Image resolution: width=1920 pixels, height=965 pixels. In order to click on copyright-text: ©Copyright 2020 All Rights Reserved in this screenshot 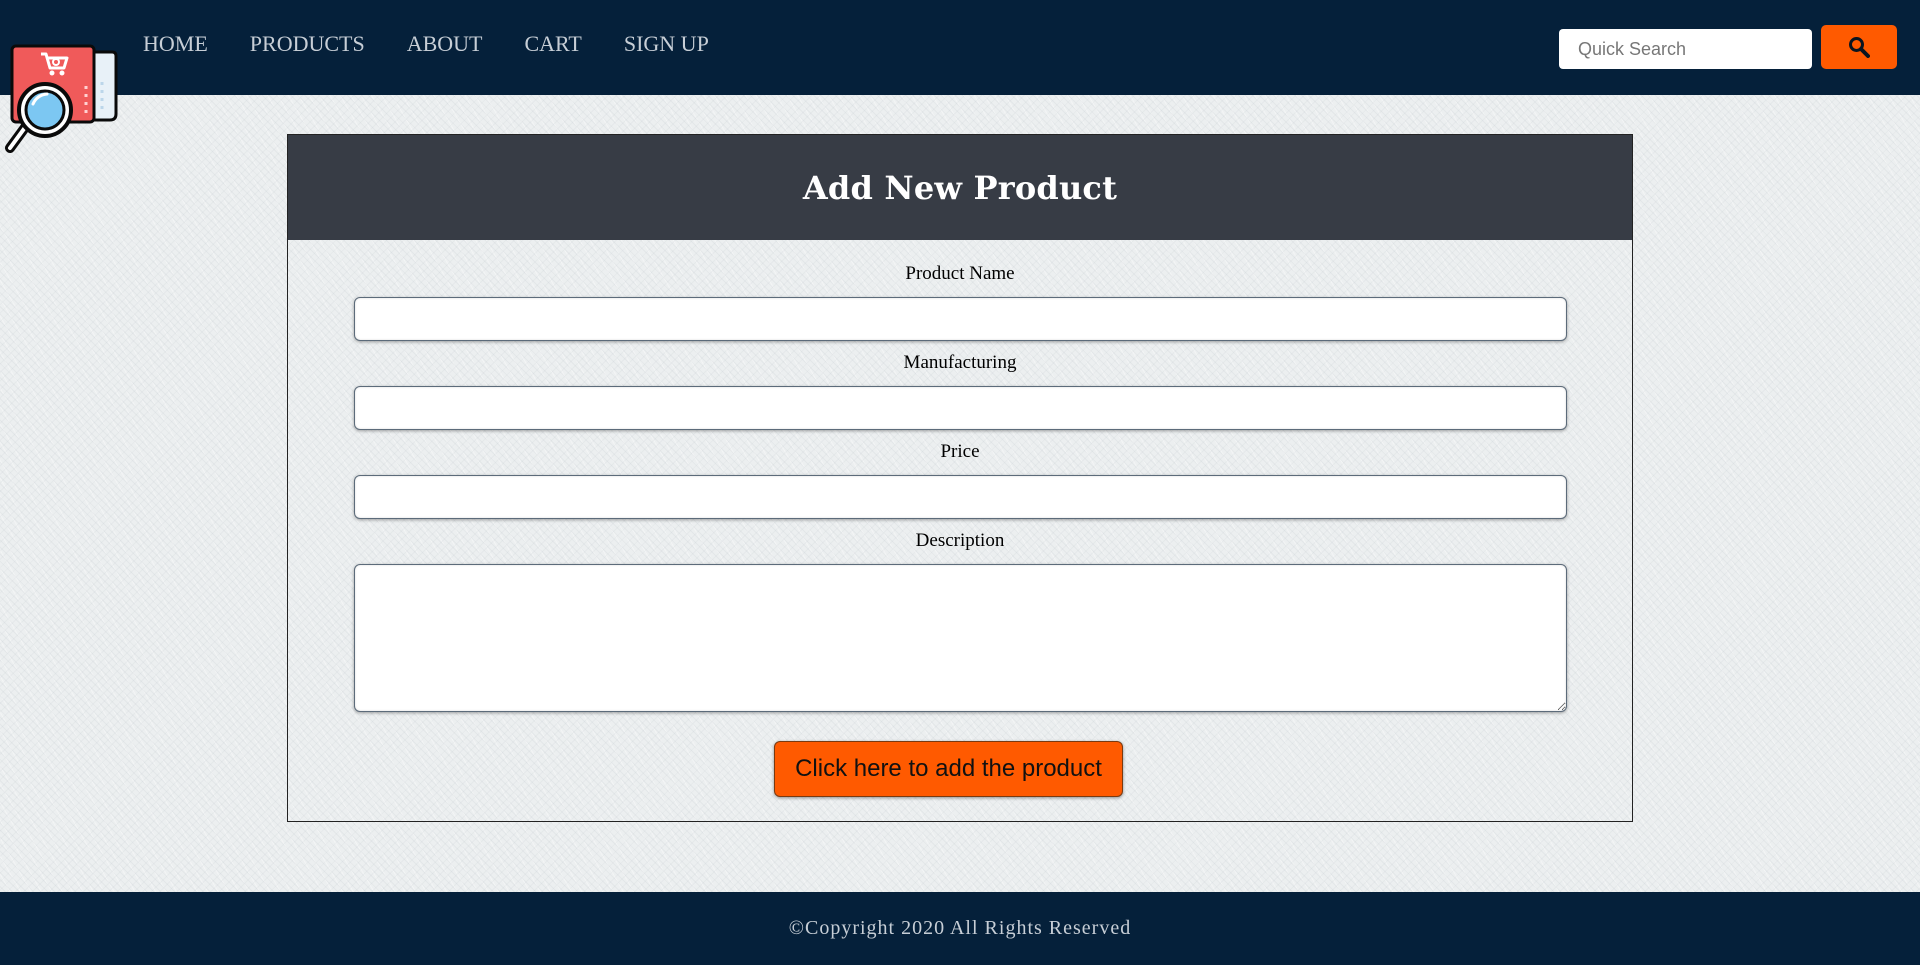, I will do `click(960, 928)`.